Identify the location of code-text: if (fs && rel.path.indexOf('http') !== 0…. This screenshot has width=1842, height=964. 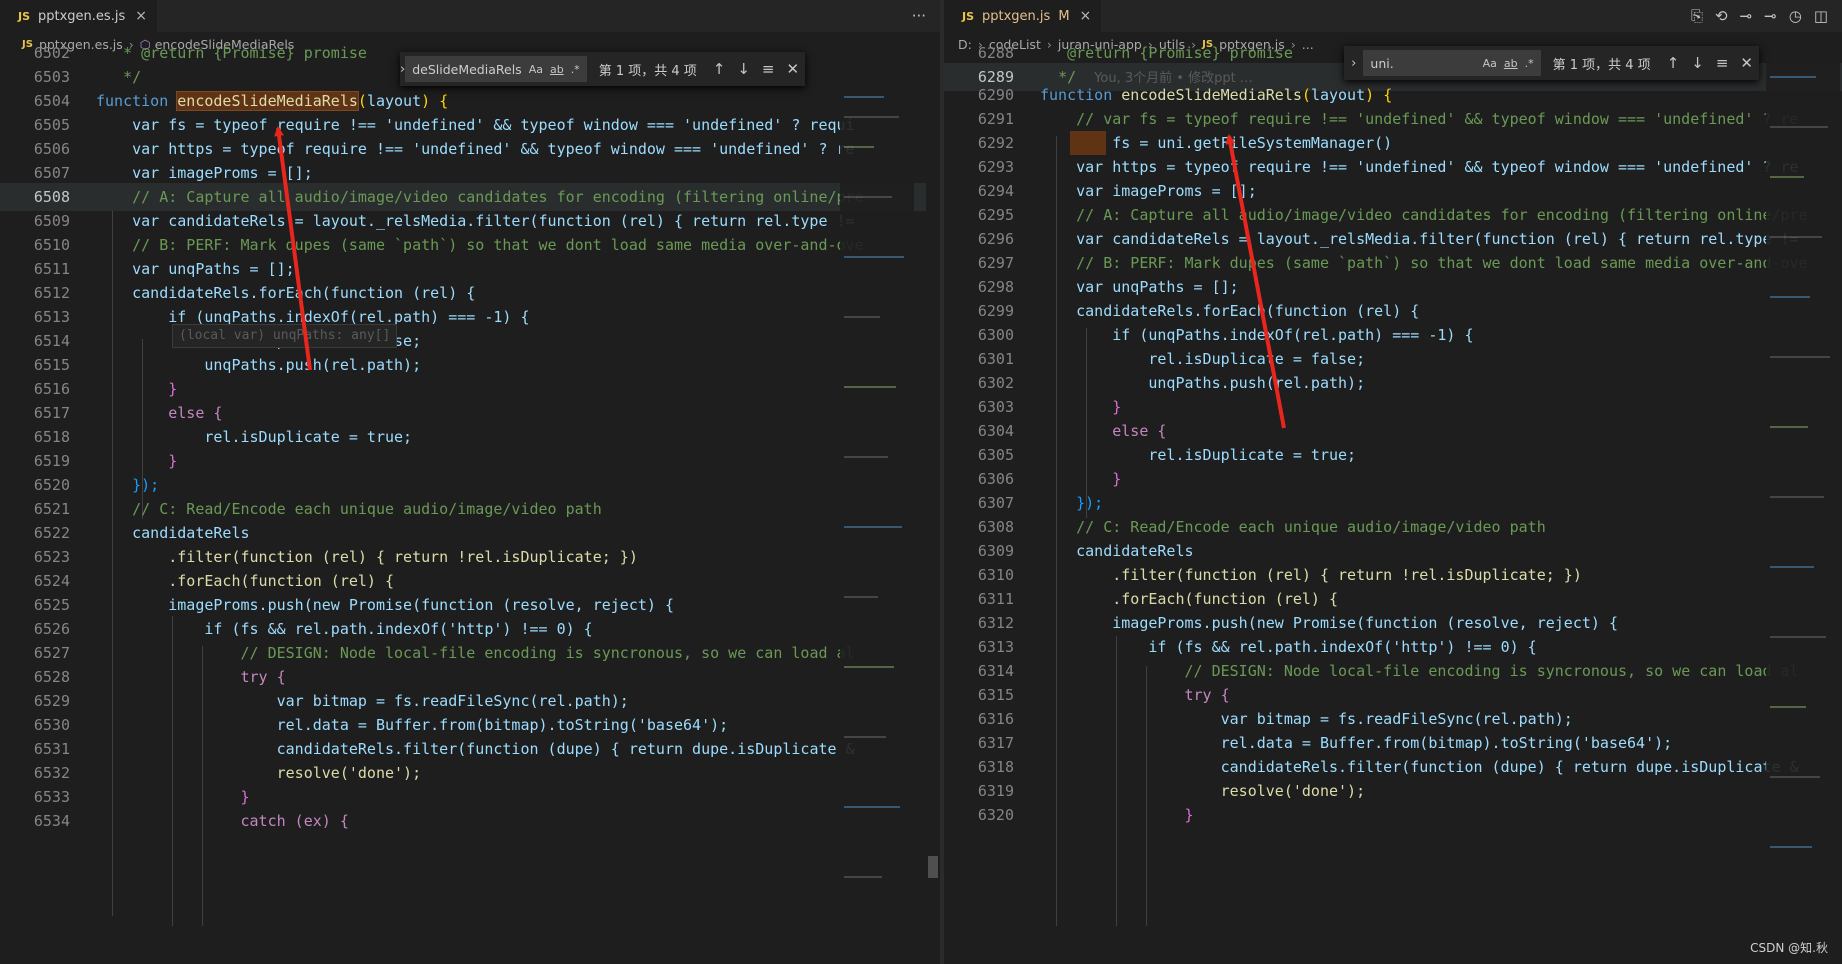
(398, 629).